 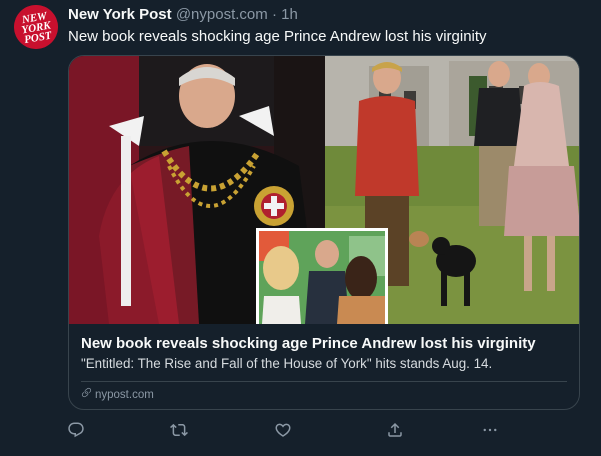 I want to click on share-icon, so click(x=395, y=429).